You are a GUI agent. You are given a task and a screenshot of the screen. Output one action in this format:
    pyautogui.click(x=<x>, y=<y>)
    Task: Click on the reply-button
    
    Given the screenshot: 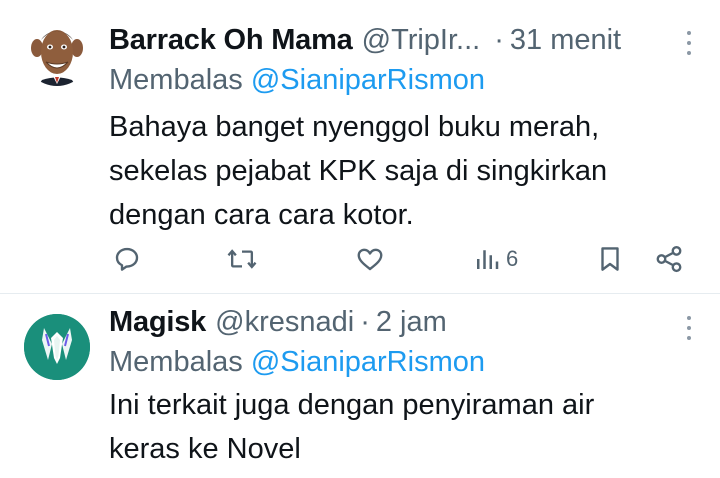 What is the action you would take?
    pyautogui.click(x=127, y=259)
    